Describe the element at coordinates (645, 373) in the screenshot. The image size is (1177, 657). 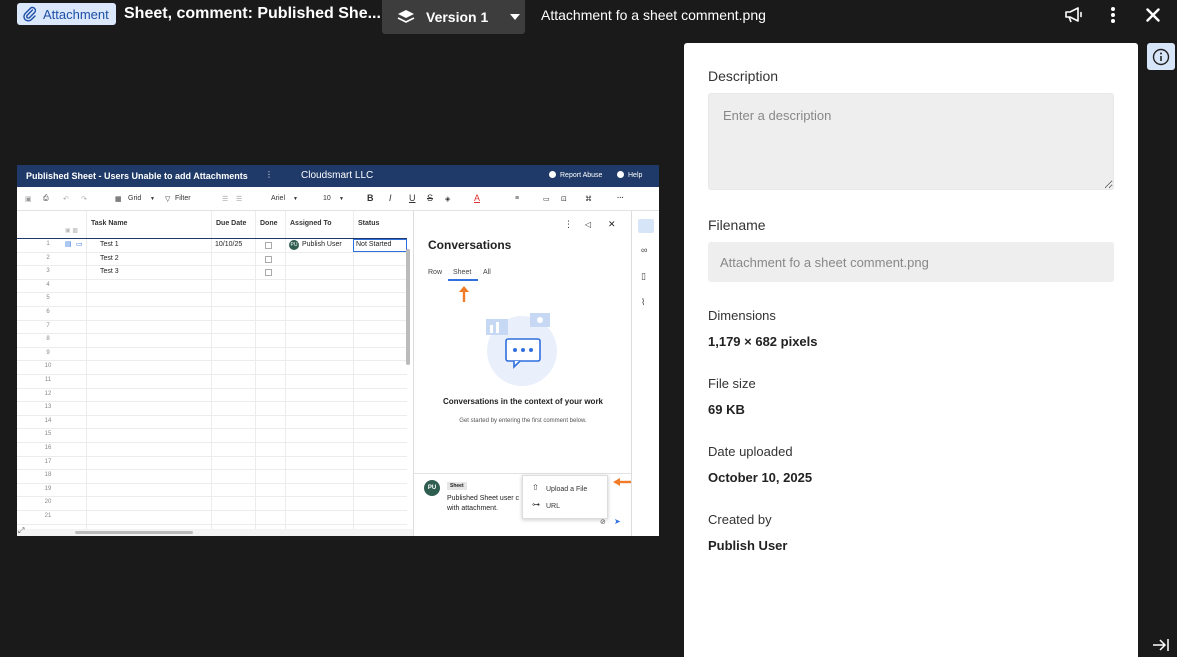
I see `sheet-side-rail: ∞ ▯ ⌇` at that location.